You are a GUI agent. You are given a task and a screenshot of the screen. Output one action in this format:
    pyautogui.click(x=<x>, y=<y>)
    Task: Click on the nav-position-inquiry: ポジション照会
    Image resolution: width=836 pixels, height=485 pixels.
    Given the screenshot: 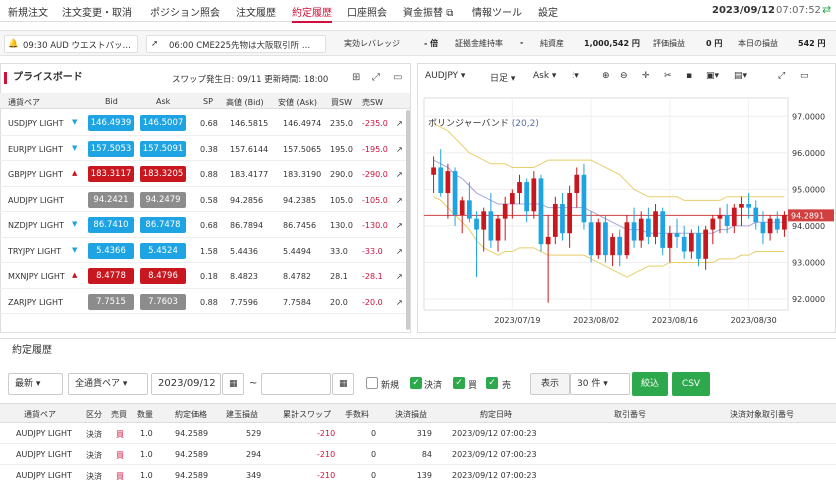 What is the action you would take?
    pyautogui.click(x=185, y=11)
    